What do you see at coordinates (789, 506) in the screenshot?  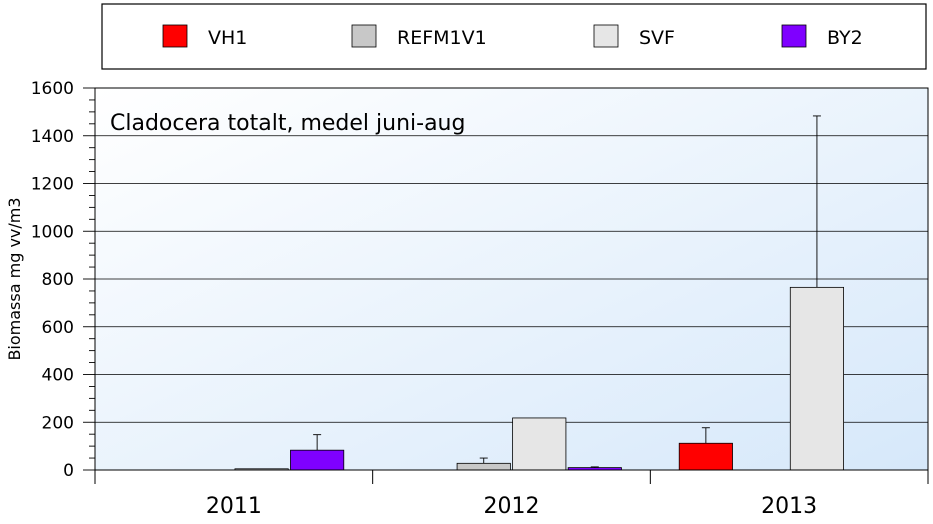 I see `x-tick-label: 2013` at bounding box center [789, 506].